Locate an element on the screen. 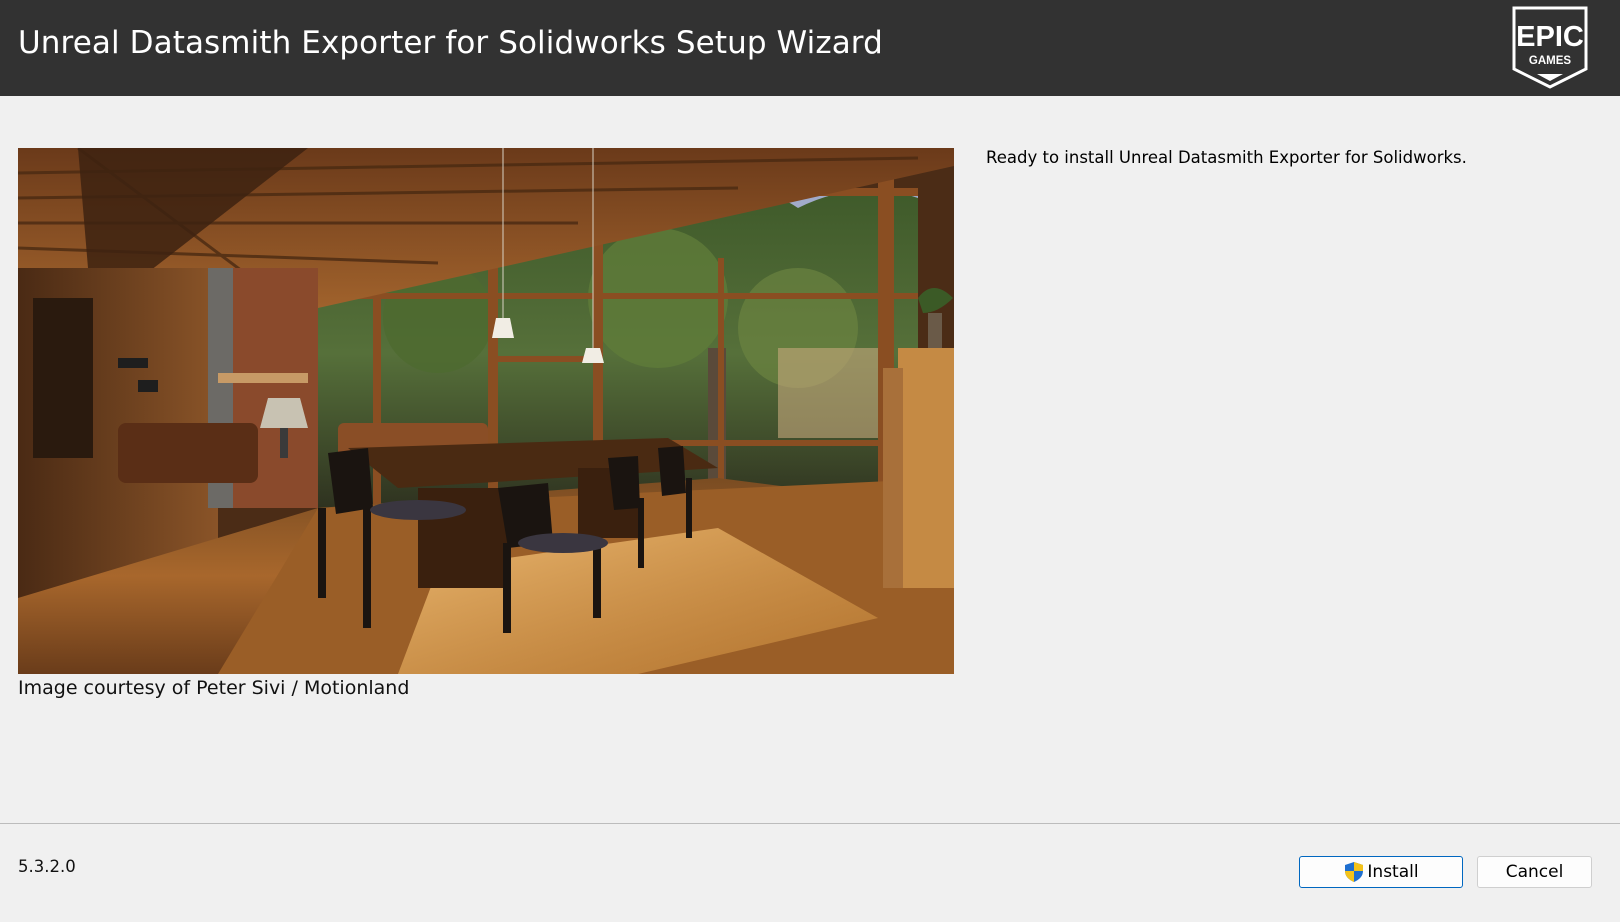 The image size is (1620, 922). footer-divider is located at coordinates (810, 823).